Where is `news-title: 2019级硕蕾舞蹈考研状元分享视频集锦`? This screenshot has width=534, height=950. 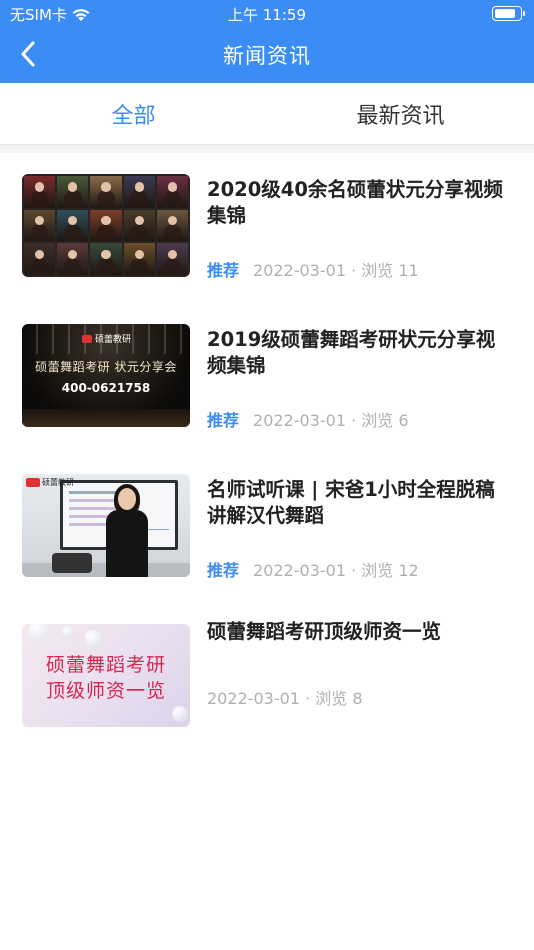 news-title: 2019级硕蕾舞蹈考研状元分享视频集锦 is located at coordinates (351, 352).